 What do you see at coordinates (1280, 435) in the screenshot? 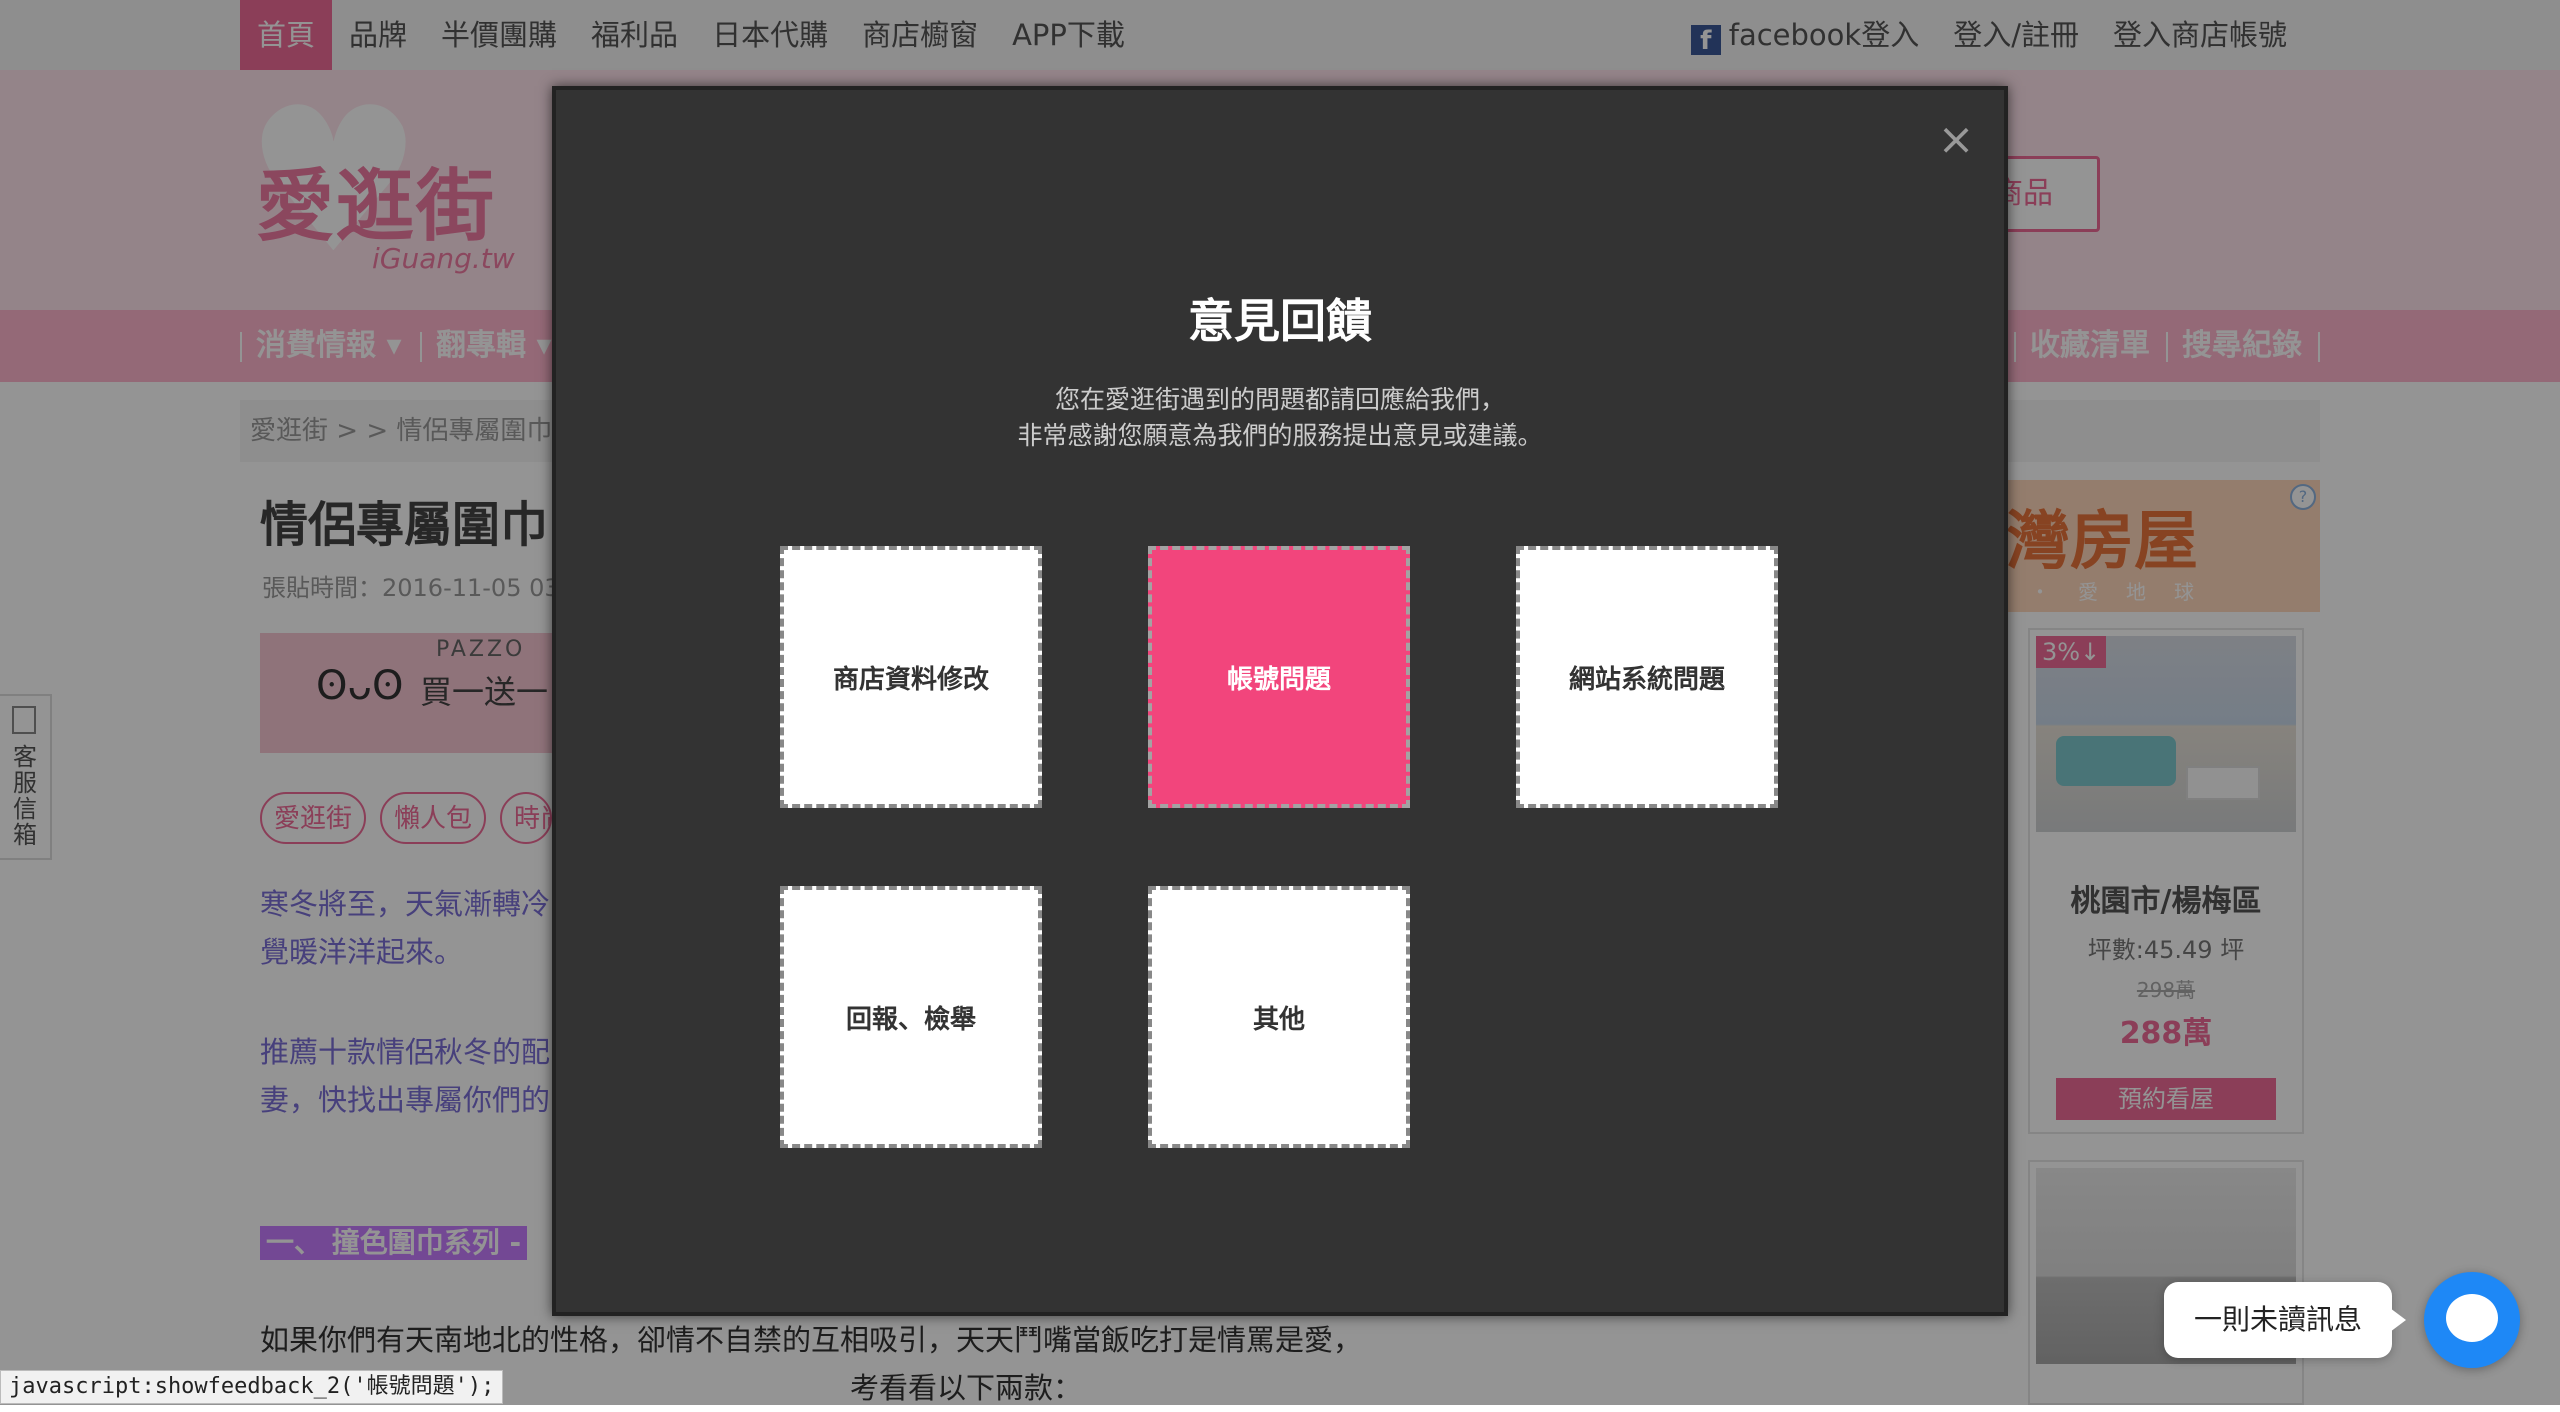
I see `modal-description-line: 非常感謝您願意為我們的服務提出意見或建議。` at bounding box center [1280, 435].